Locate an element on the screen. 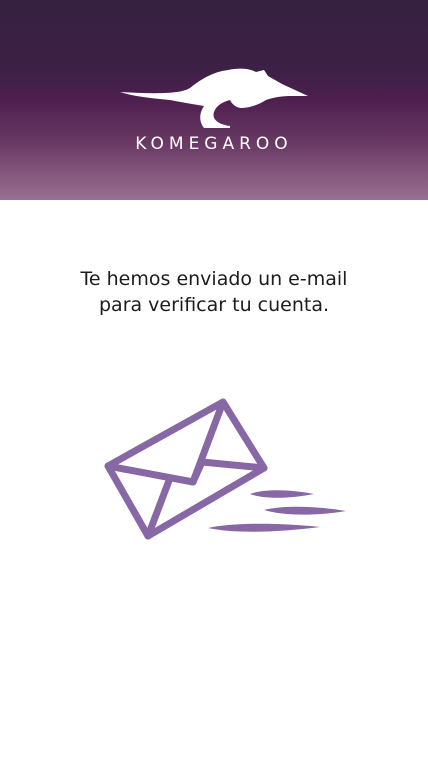  sent-envelope-icon is located at coordinates (225, 469).